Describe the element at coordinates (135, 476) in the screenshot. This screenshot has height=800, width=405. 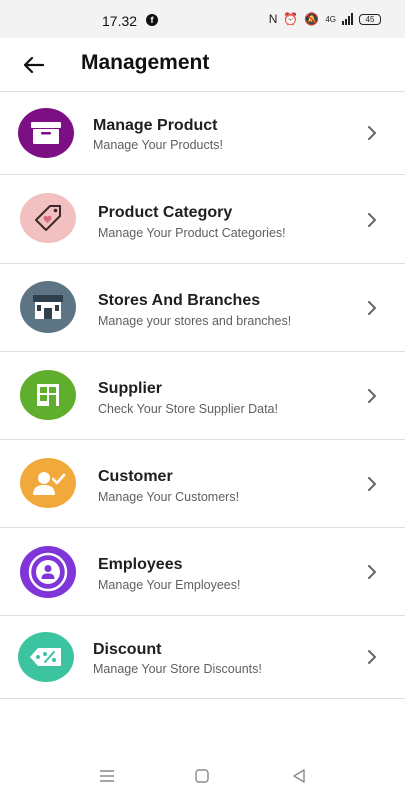
I see `menu-item-title: Customer` at that location.